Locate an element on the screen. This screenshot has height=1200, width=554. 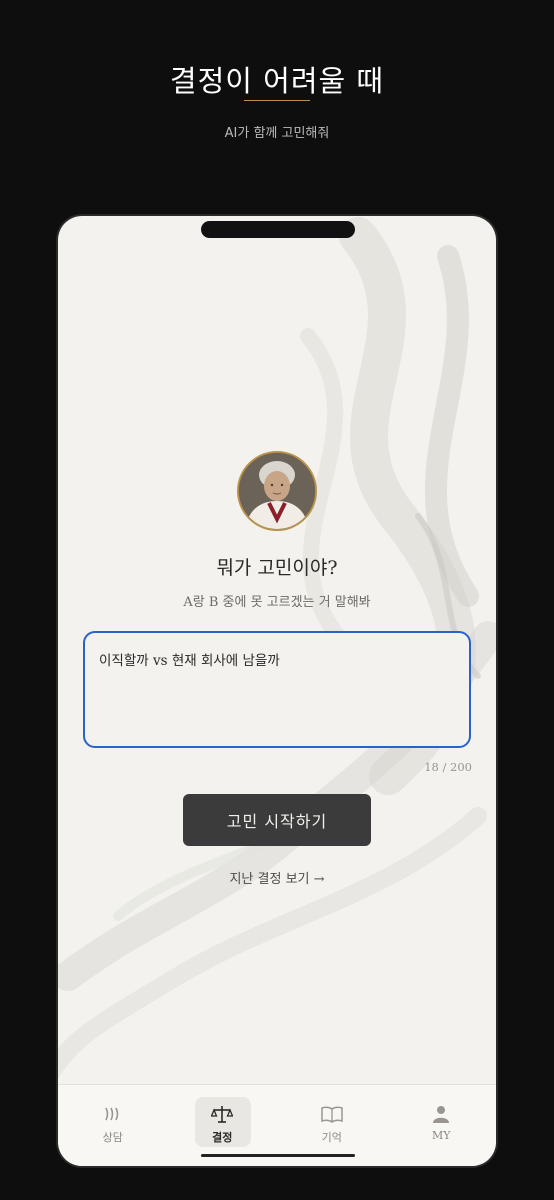
bottom-tab-bar: 상담 결정 기억 MY is located at coordinates (277, 1125).